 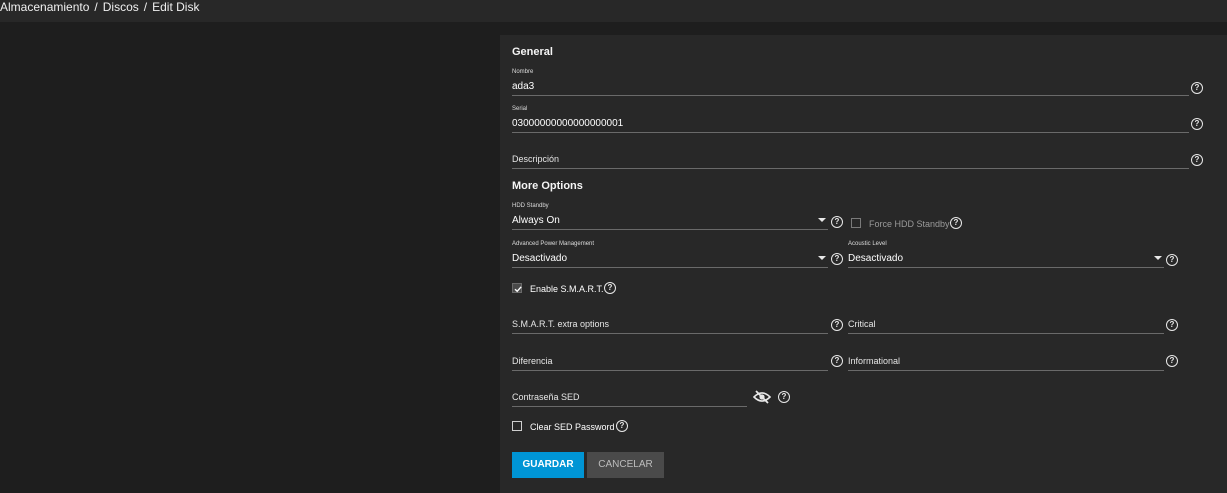 I want to click on enable-smart-label: Enable S.M.A.R.T., so click(x=567, y=289).